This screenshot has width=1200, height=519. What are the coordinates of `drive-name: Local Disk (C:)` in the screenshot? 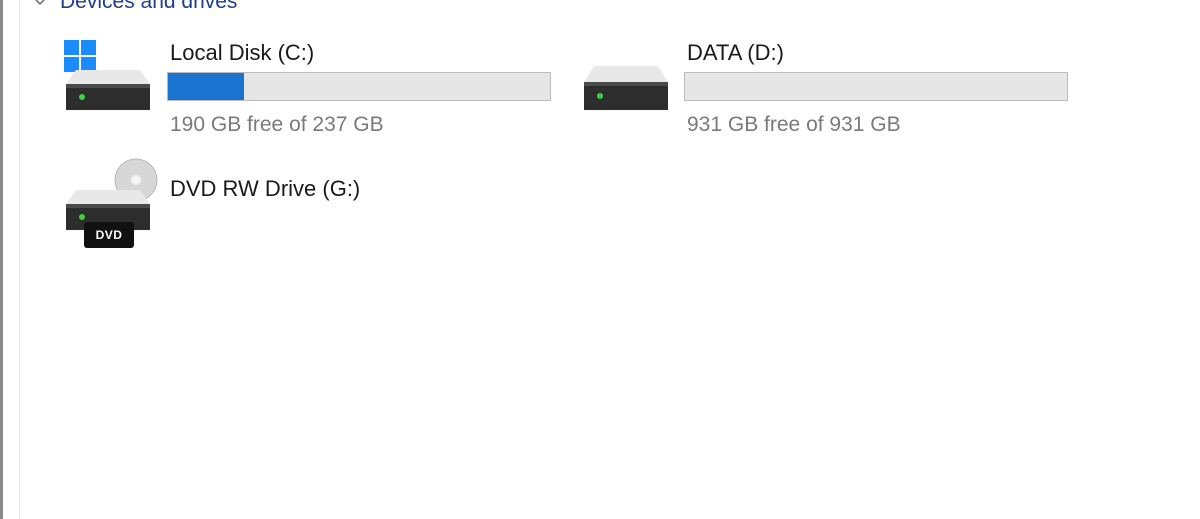 It's located at (242, 52).